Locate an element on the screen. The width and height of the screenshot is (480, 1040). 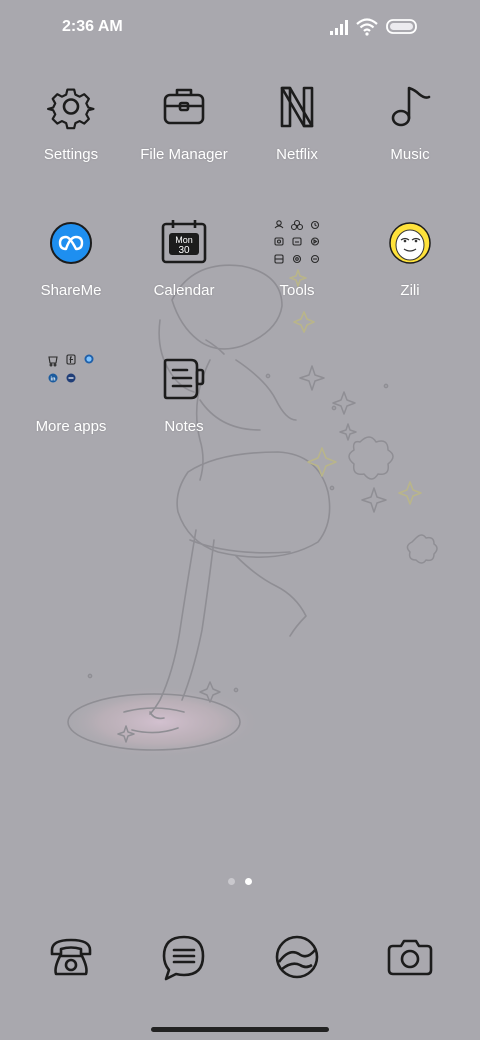
music-note-icon is located at coordinates (411, 106).